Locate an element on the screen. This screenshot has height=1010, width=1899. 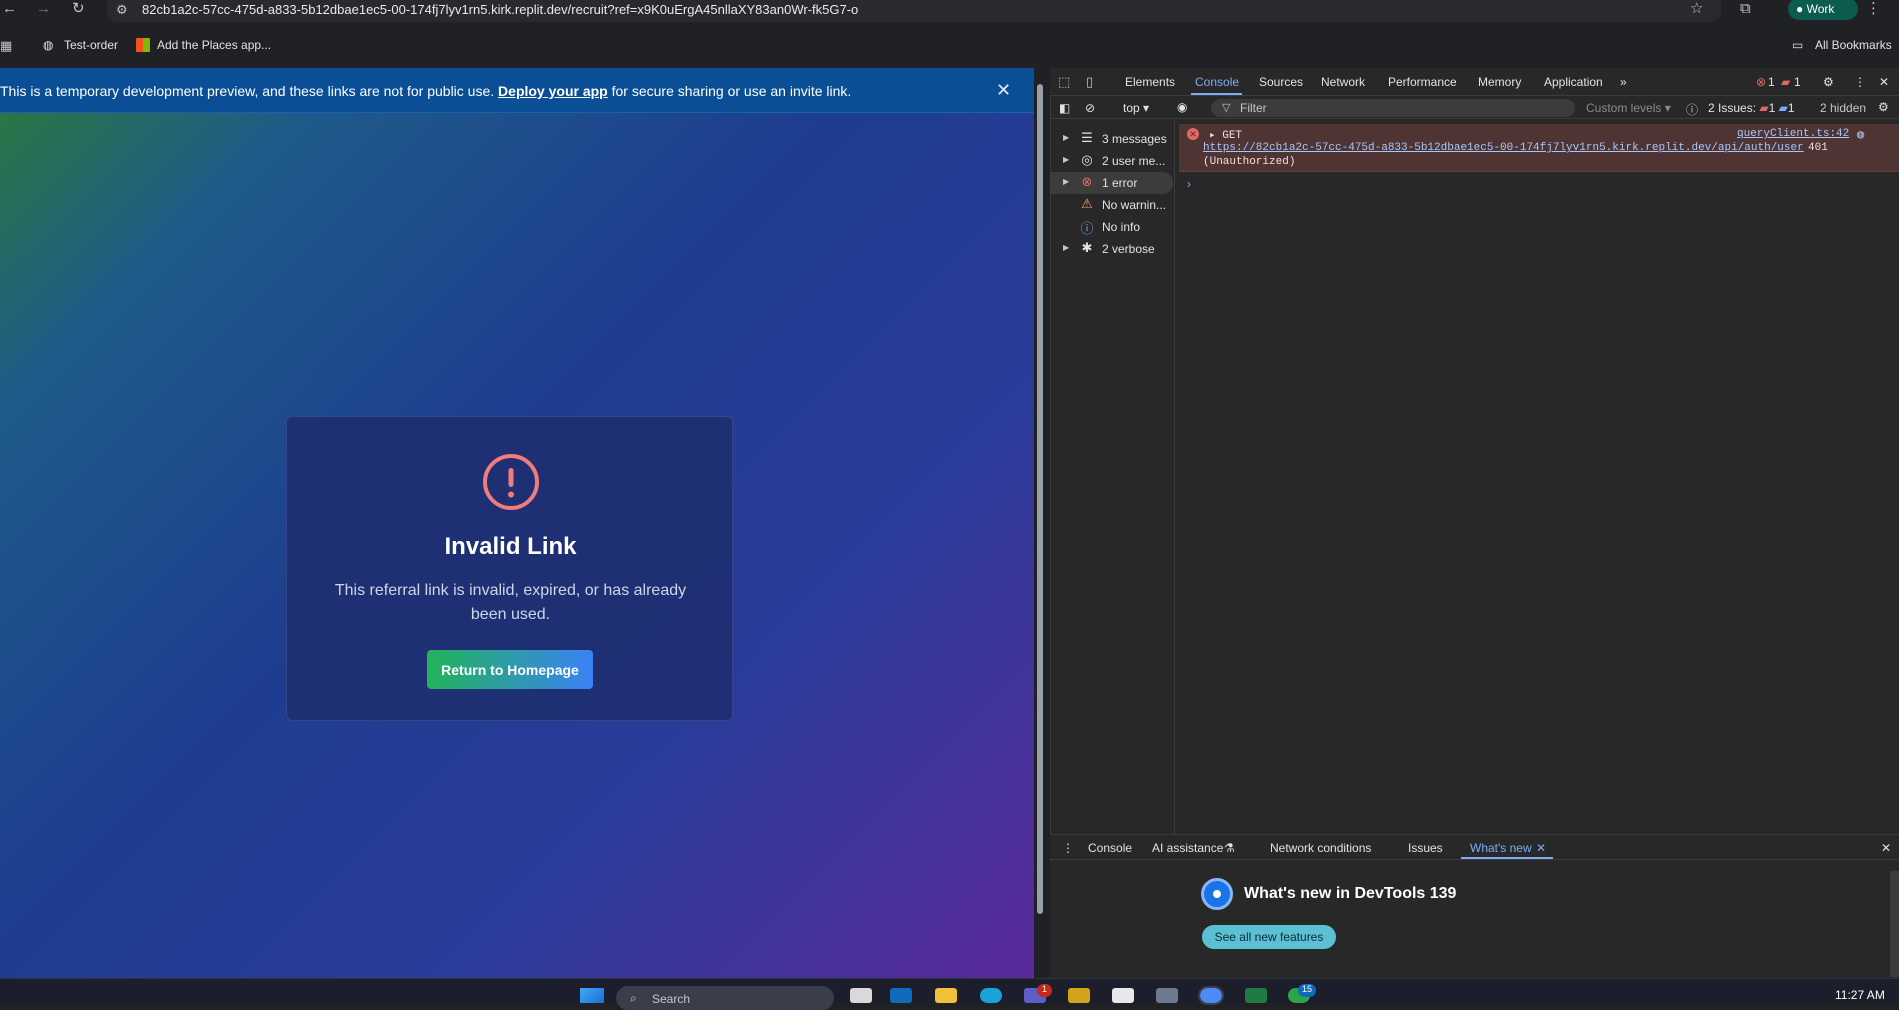
excel-icon is located at coordinates (1256, 995).